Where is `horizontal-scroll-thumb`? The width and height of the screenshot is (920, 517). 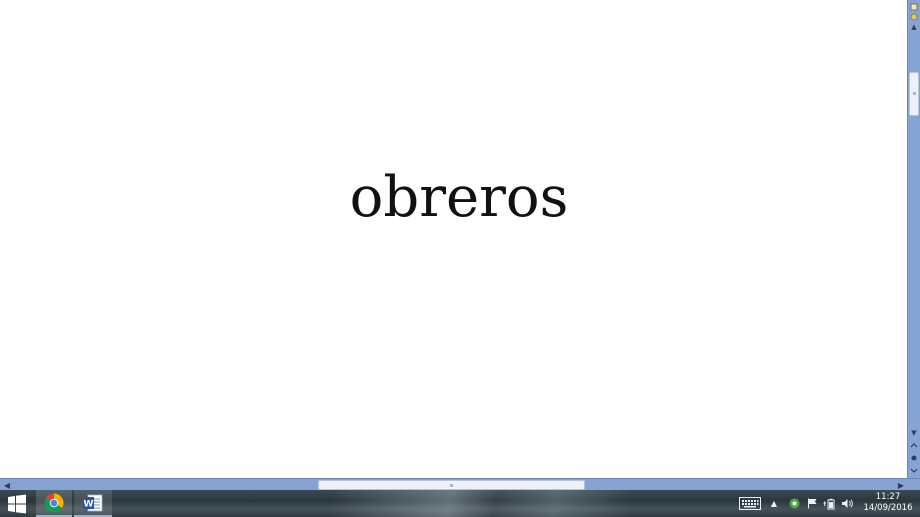 horizontal-scroll-thumb is located at coordinates (451, 485).